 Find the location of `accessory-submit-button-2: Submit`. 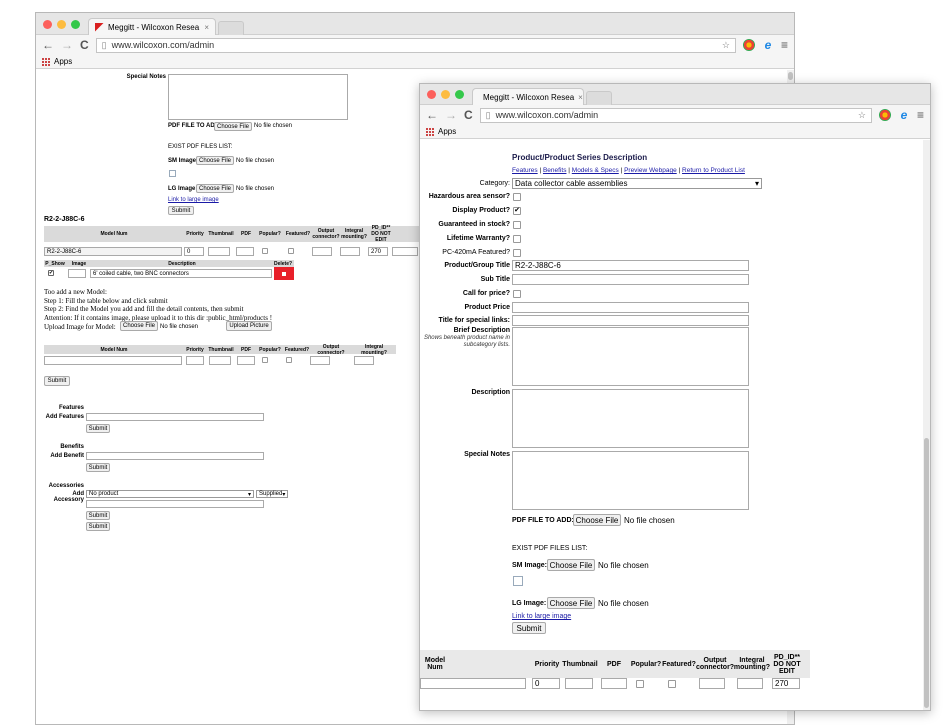

accessory-submit-button-2: Submit is located at coordinates (98, 526).